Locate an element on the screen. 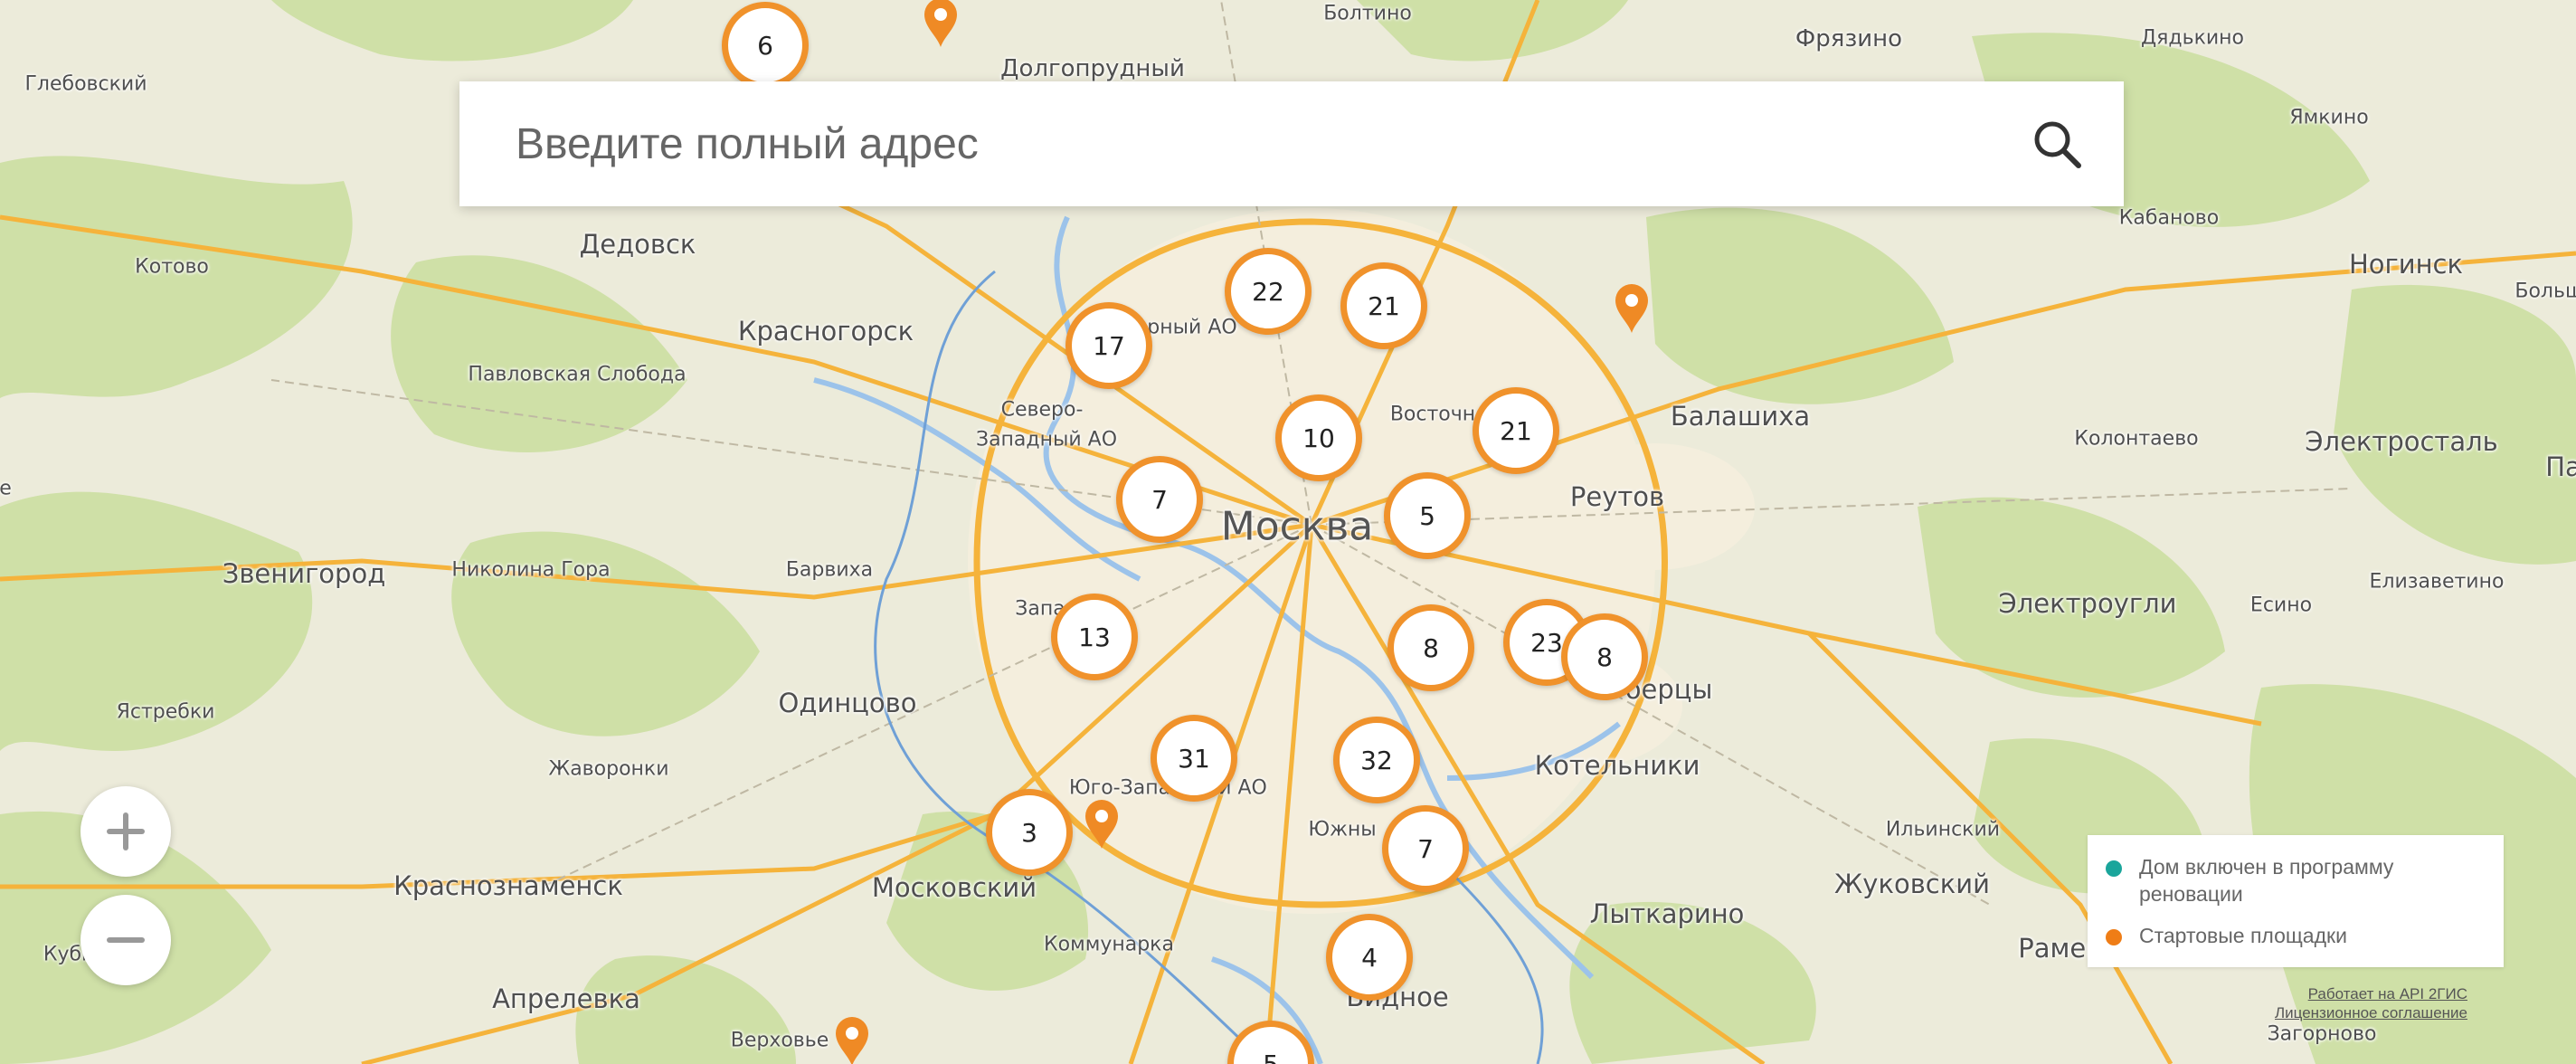 This screenshot has height=1064, width=2576. place-label: Краснознаменск is located at coordinates (508, 886).